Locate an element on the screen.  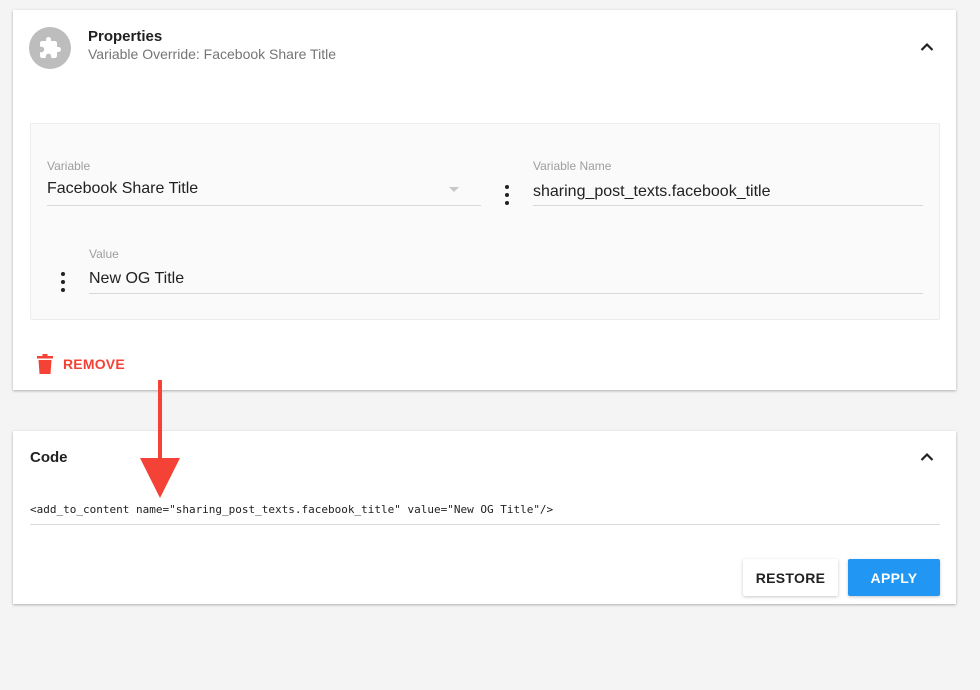
annotation-arrow-icon is located at coordinates (160, 439).